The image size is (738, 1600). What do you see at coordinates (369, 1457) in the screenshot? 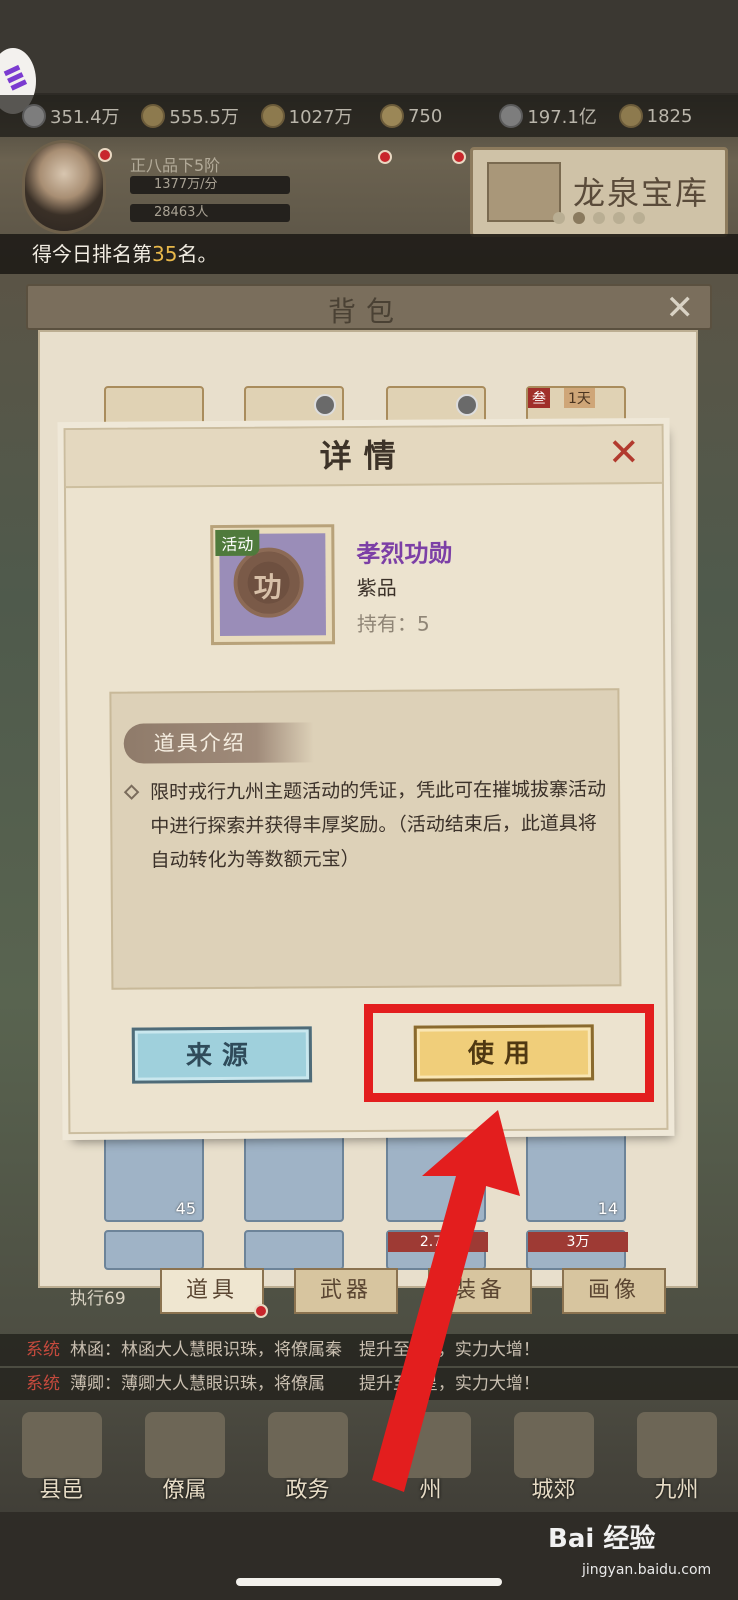
I see `bottom-navigation: 县邑 僚属 政务 州 城郊 九州` at bounding box center [369, 1457].